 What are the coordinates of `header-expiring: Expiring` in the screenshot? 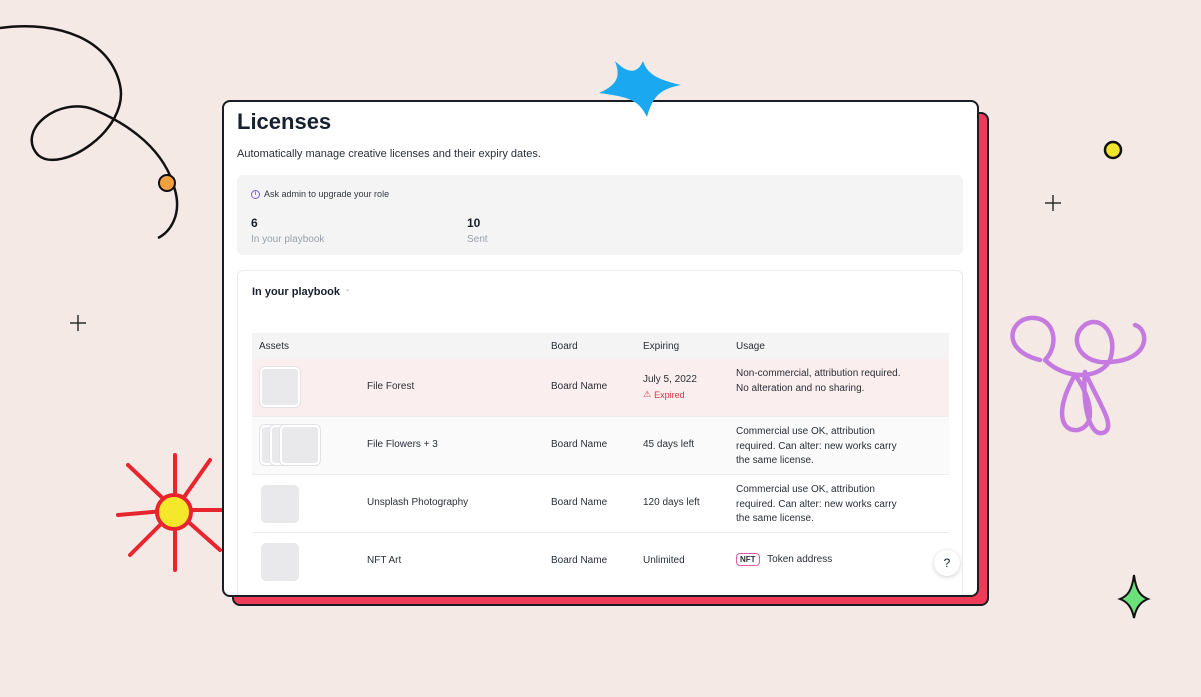 It's located at (661, 346).